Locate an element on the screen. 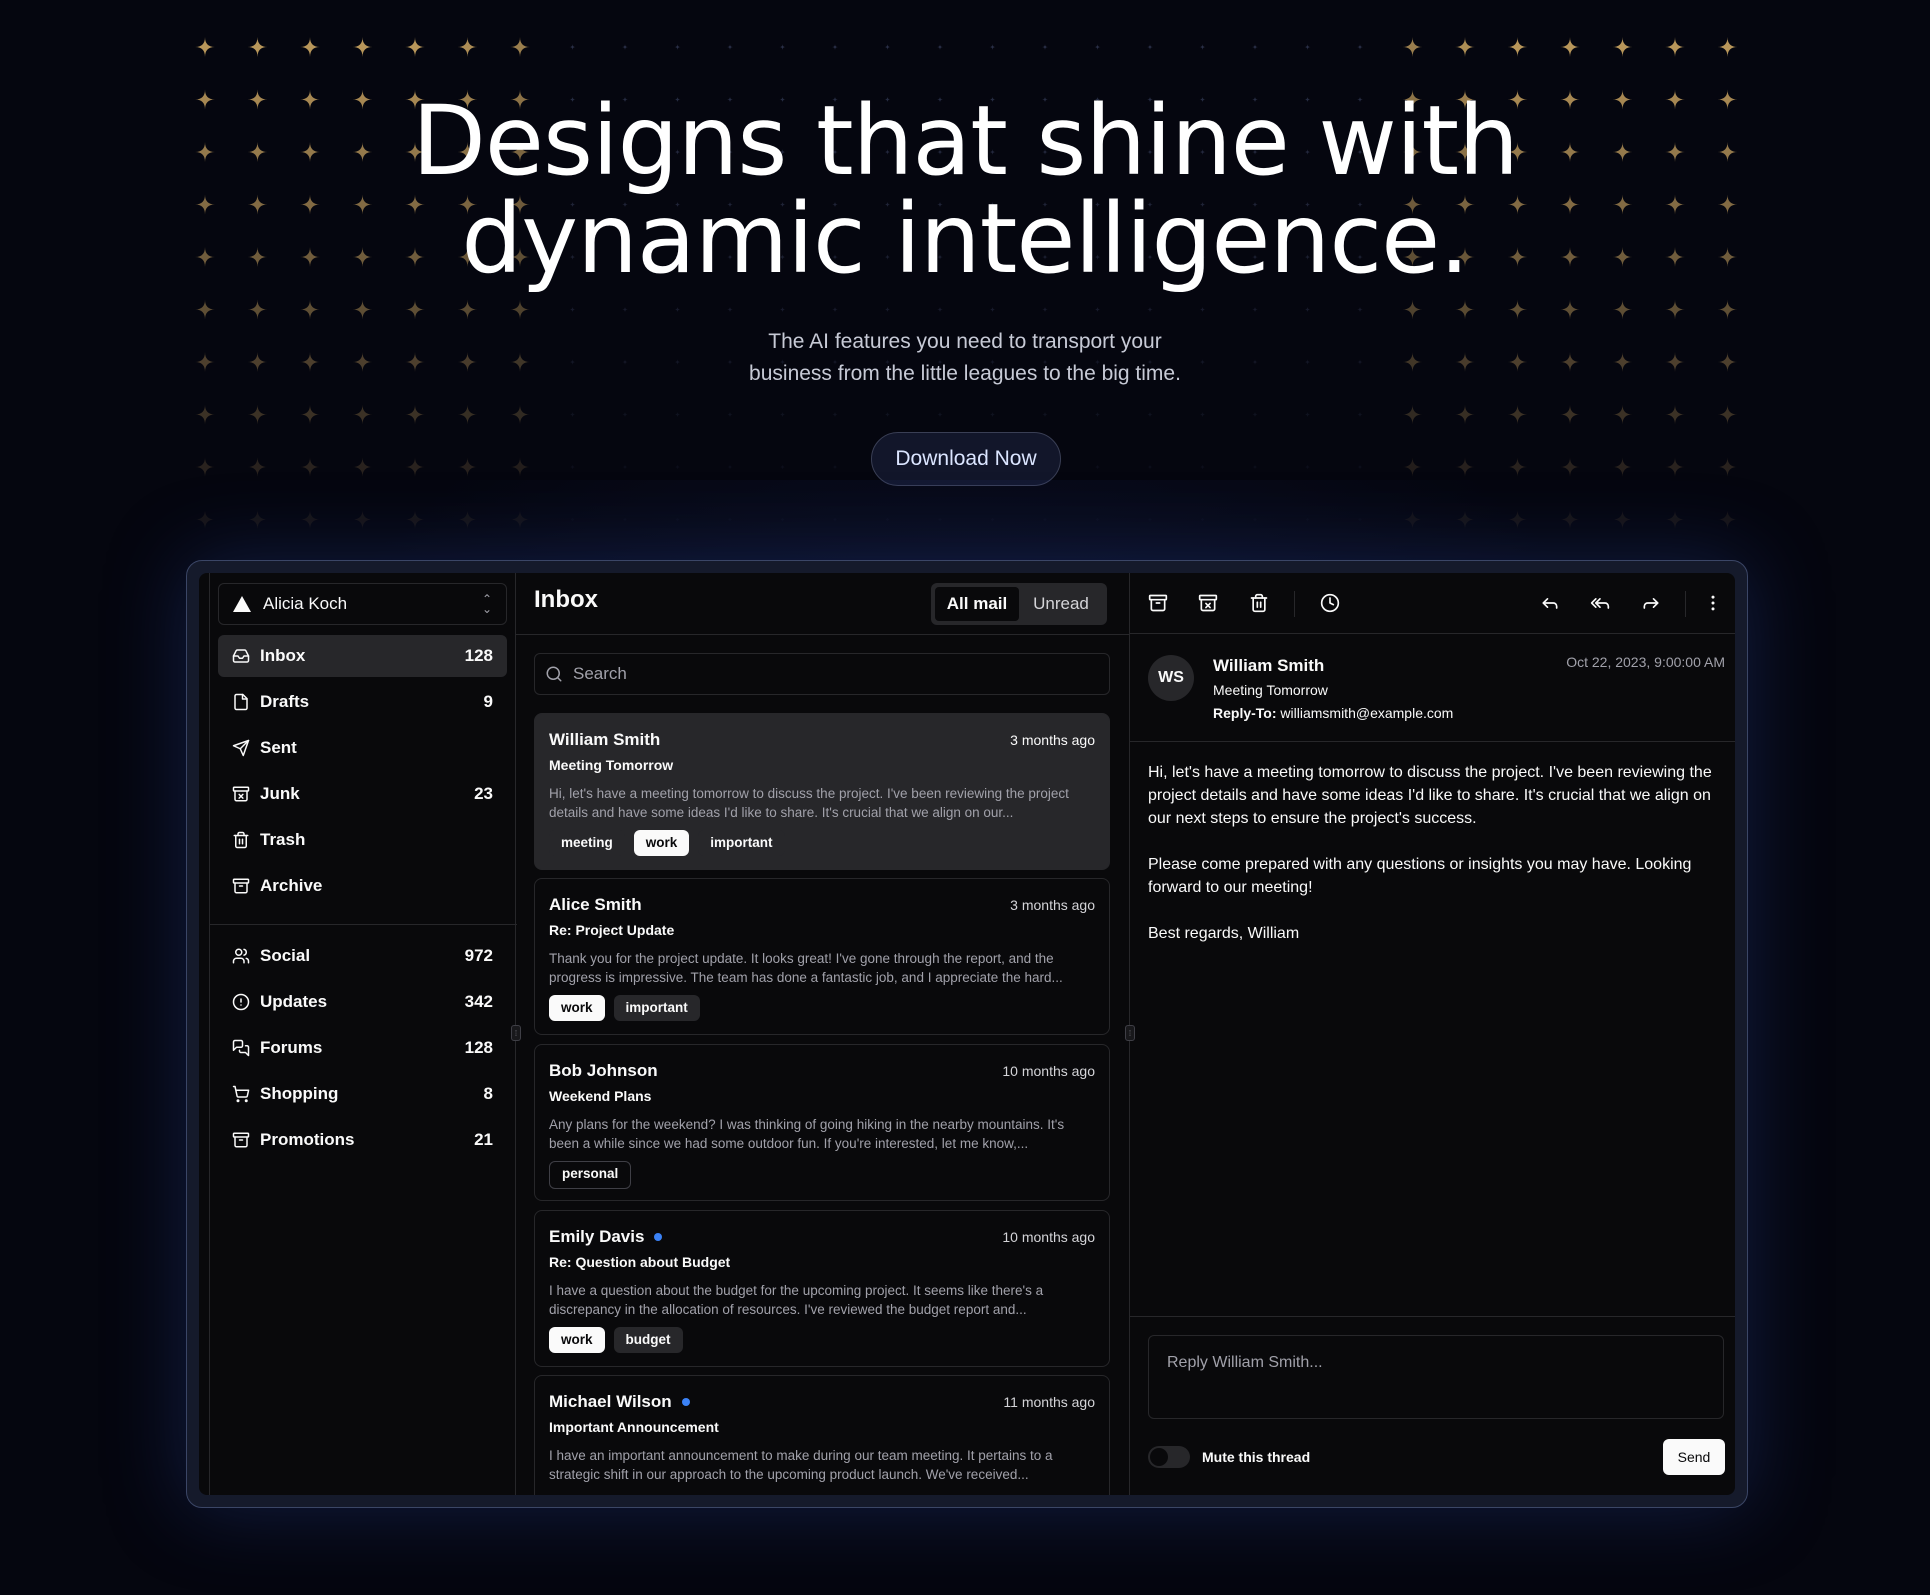  sidebar-item-forums: Forums 128 is located at coordinates (362, 1048).